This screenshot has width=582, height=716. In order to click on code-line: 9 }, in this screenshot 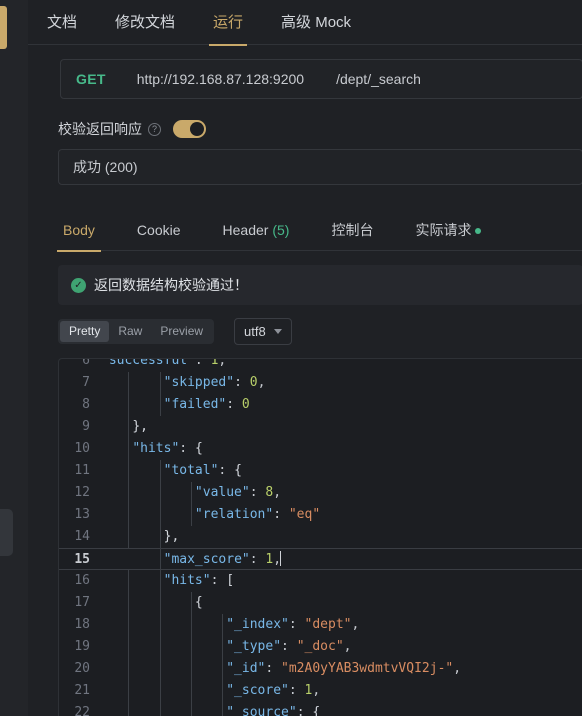, I will do `click(320, 427)`.